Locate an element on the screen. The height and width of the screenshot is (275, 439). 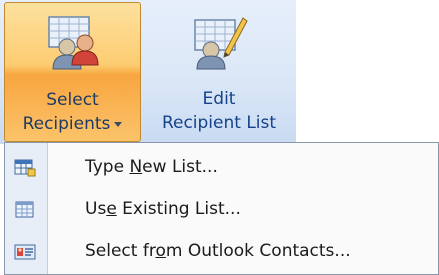
recipients-icon is located at coordinates (73, 43).